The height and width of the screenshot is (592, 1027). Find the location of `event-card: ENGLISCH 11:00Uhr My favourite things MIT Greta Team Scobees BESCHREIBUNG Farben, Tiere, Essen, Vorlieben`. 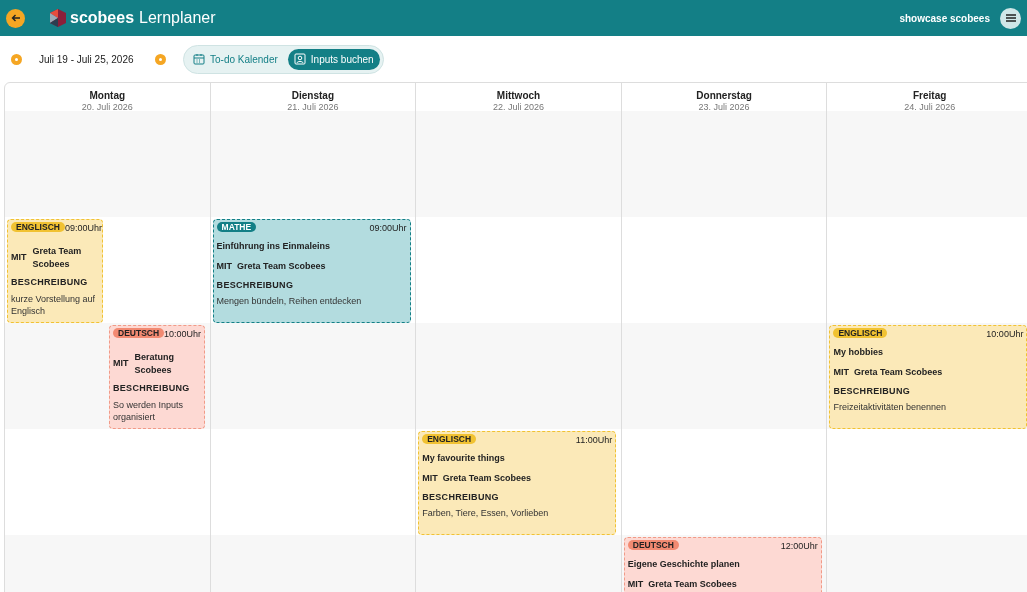

event-card: ENGLISCH 11:00Uhr My favourite things MIT Greta Team Scobees BESCHREIBUNG Farben, Tiere, Essen, Vorlieben is located at coordinates (517, 483).